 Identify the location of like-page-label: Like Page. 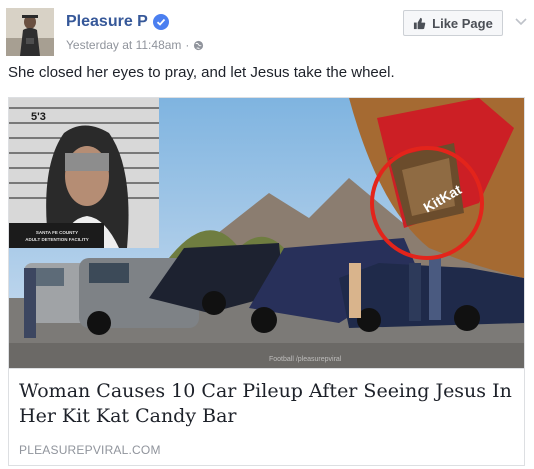
(462, 23).